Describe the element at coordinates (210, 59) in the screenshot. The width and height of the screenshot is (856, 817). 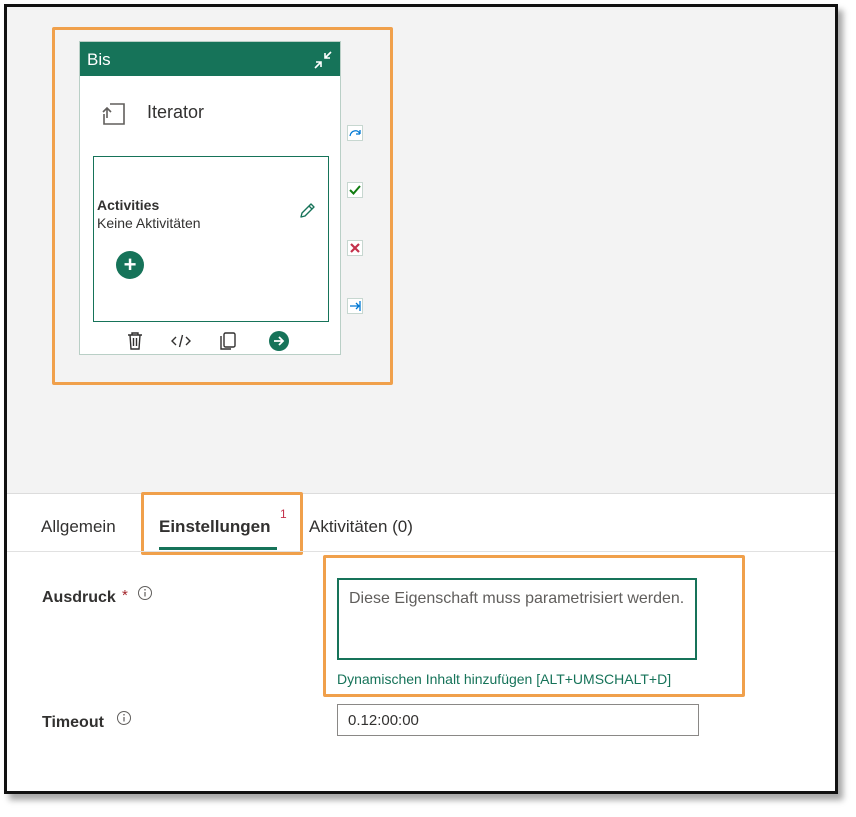
I see `activity-card-header: Bis` at that location.